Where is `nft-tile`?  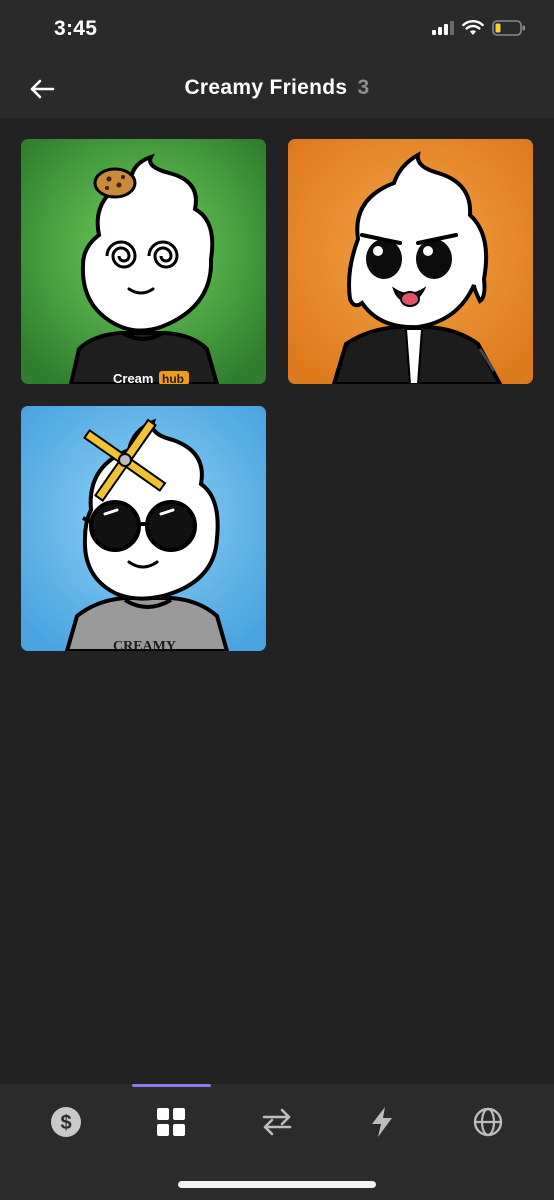
nft-tile is located at coordinates (410, 261).